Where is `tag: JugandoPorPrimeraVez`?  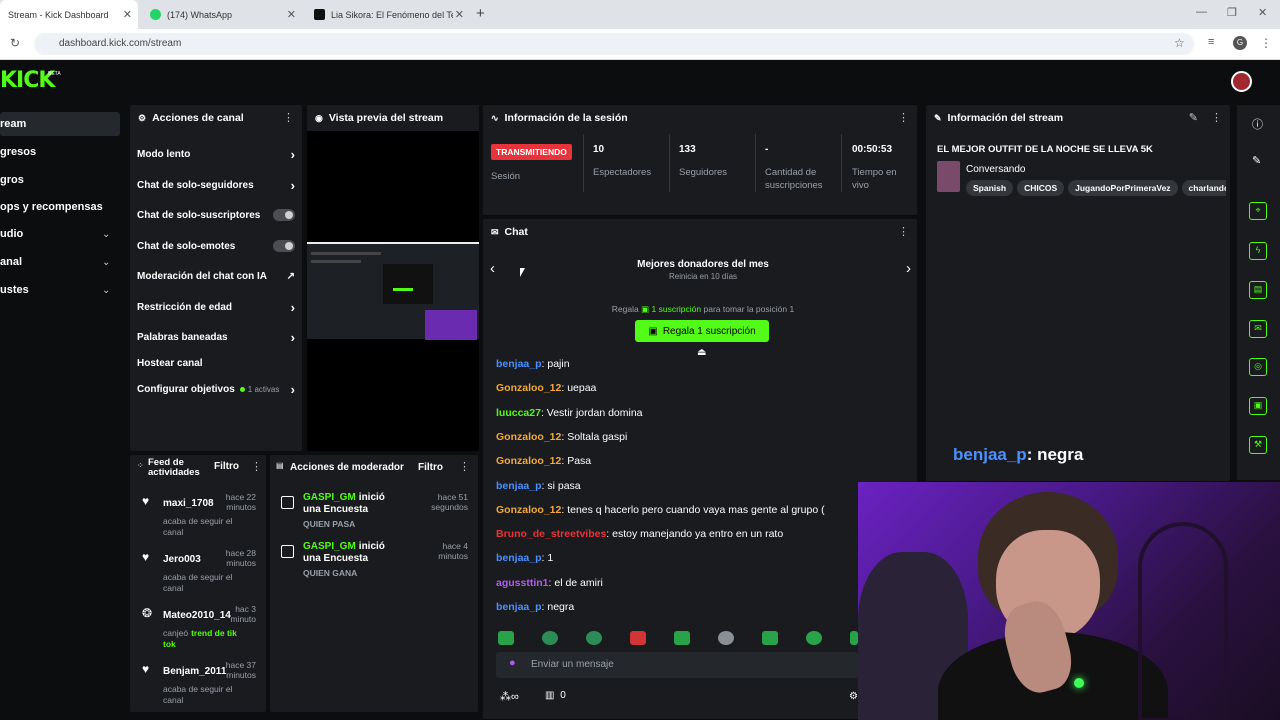 tag: JugandoPorPrimeraVez is located at coordinates (1123, 188).